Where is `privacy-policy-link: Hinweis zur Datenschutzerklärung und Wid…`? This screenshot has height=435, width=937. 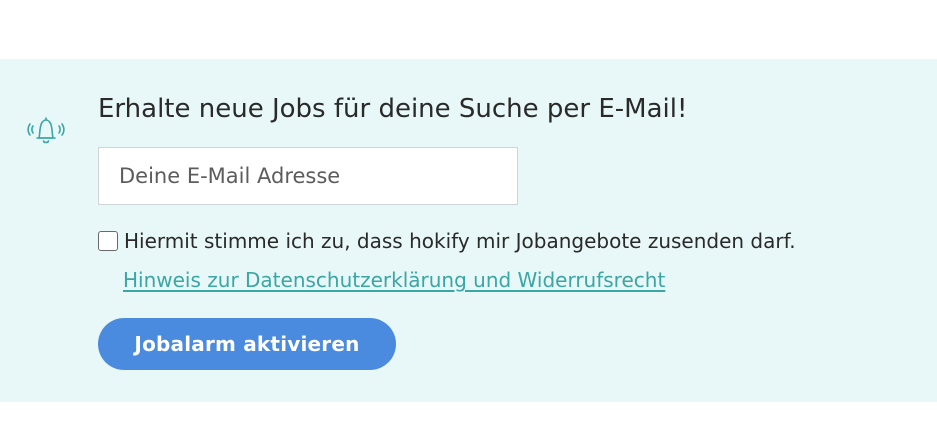 privacy-policy-link: Hinweis zur Datenschutzerklärung und Wid… is located at coordinates (394, 280).